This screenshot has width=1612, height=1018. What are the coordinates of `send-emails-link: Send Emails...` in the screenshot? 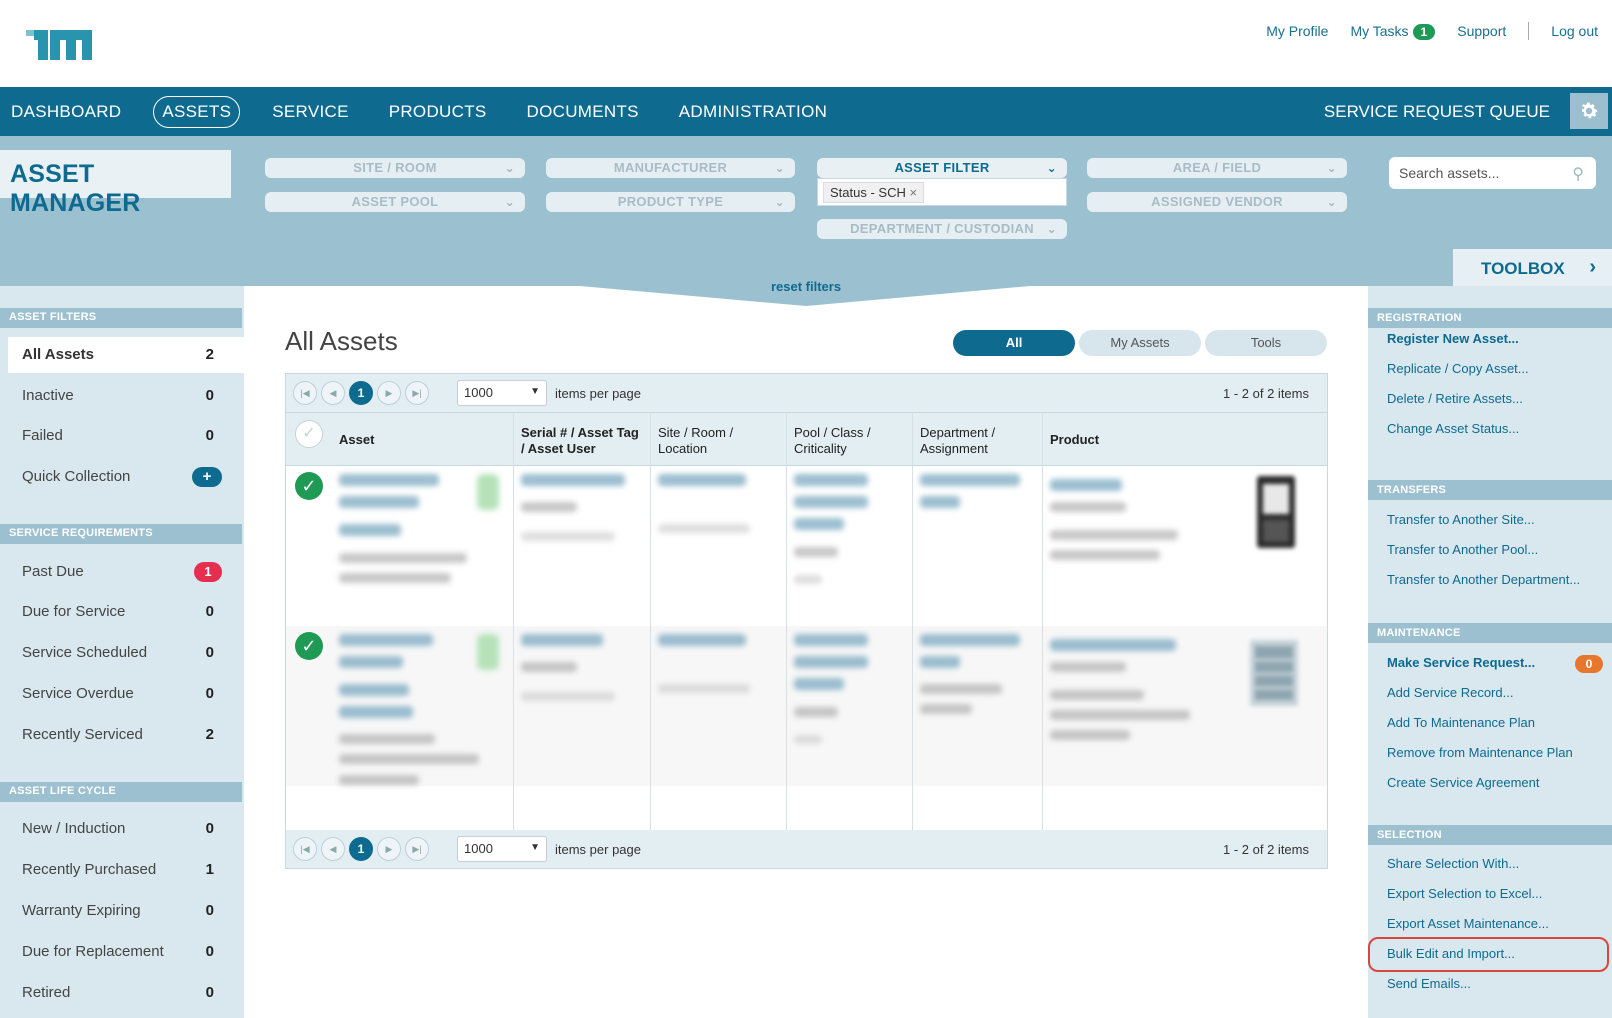 It's located at (1429, 983).